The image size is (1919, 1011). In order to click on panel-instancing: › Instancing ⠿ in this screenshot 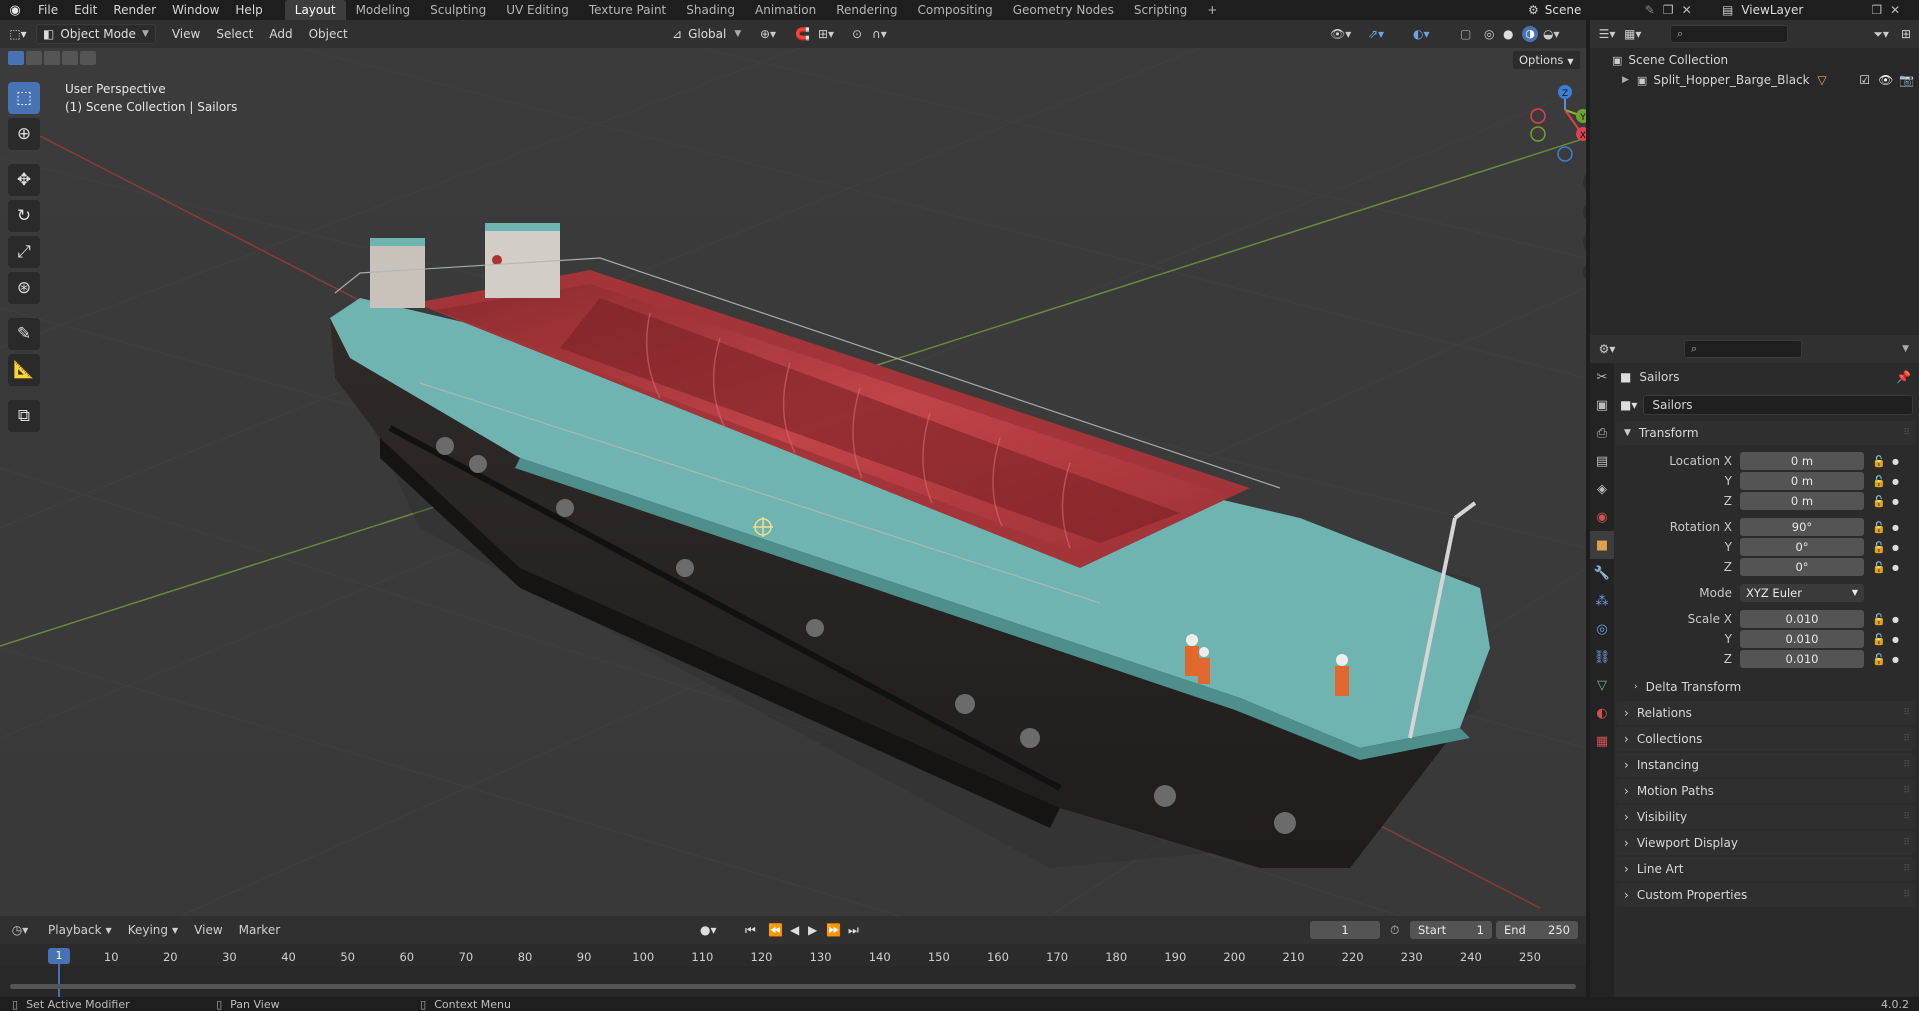, I will do `click(1765, 765)`.